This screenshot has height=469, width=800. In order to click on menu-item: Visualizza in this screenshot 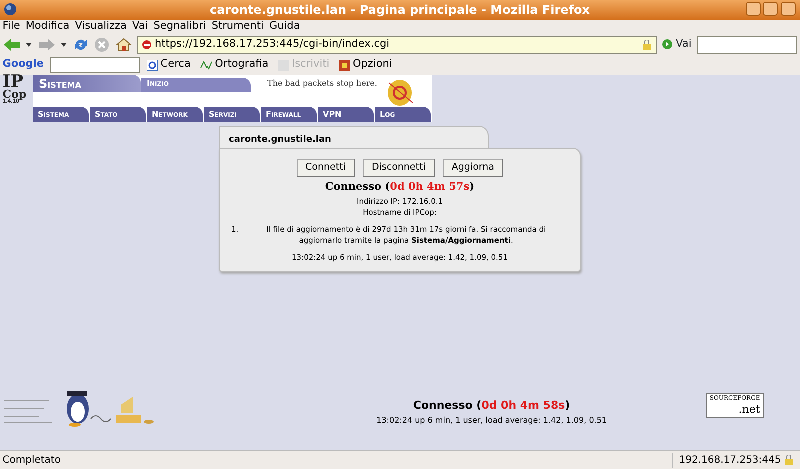, I will do `click(101, 27)`.